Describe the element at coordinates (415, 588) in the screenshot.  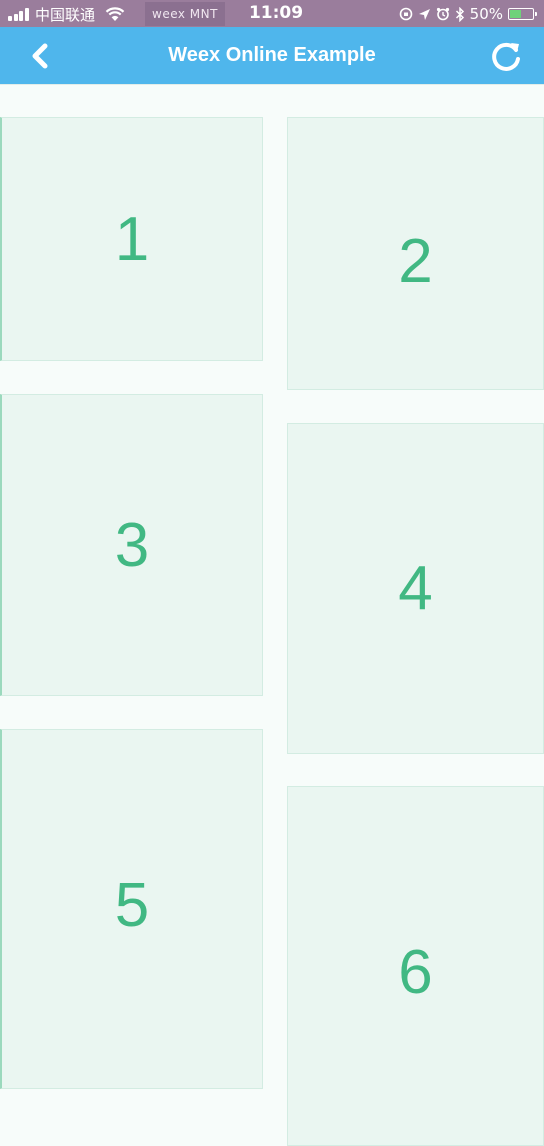
I see `waterfall-cell-4: 4` at that location.